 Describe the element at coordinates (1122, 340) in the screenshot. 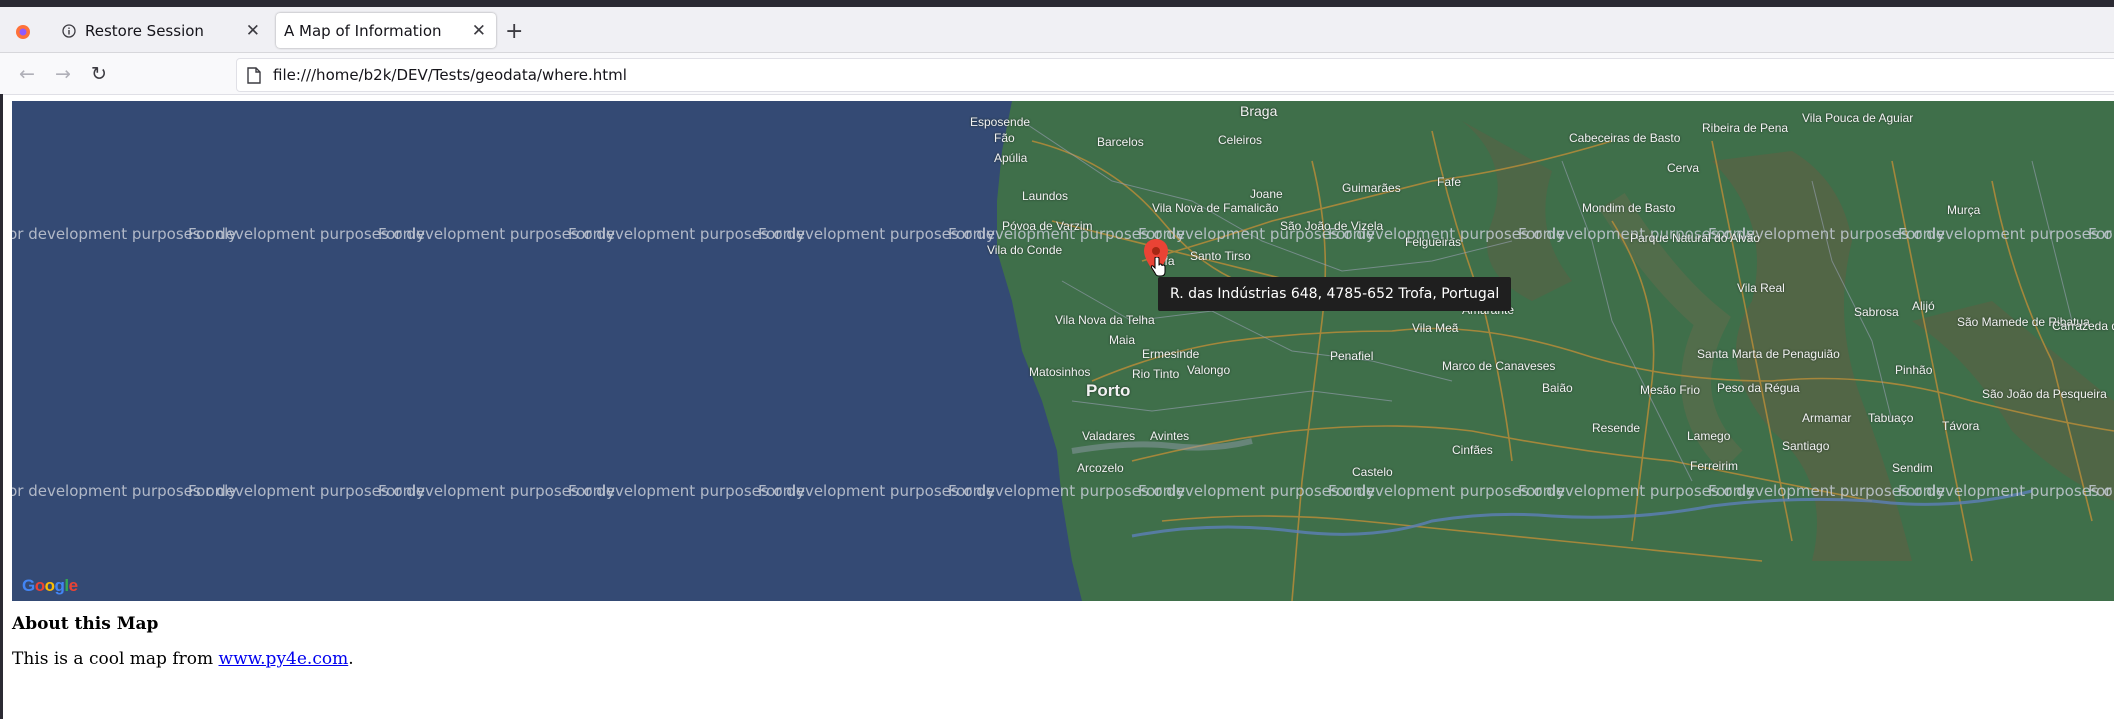

I see `place-label: Maia` at that location.